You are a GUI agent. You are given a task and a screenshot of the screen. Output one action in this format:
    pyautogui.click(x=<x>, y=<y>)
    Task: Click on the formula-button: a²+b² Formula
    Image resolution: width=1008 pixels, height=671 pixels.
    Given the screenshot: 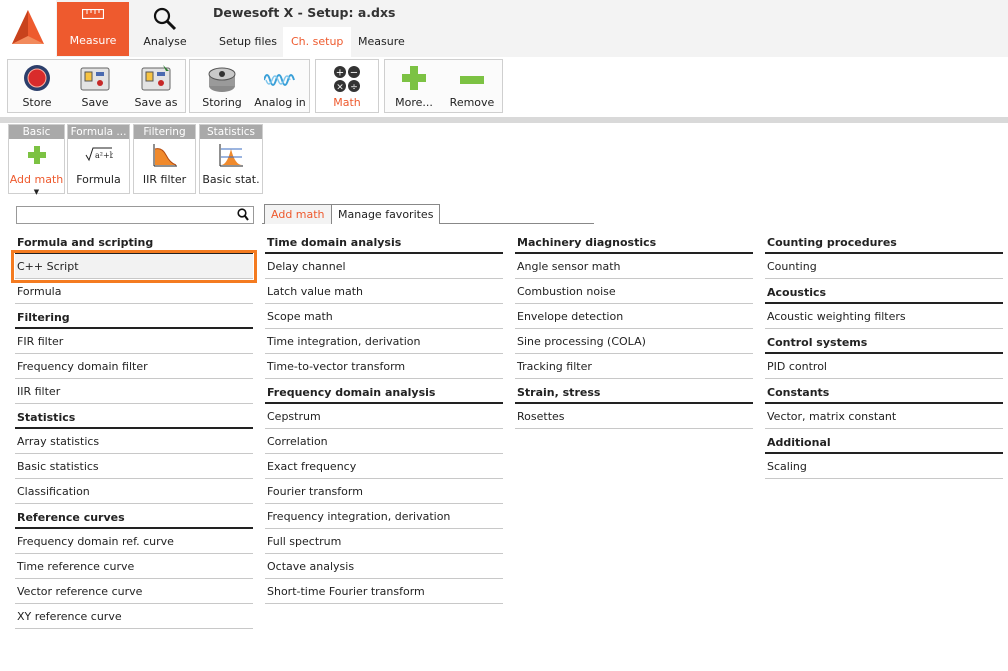 What is the action you would take?
    pyautogui.click(x=98, y=166)
    